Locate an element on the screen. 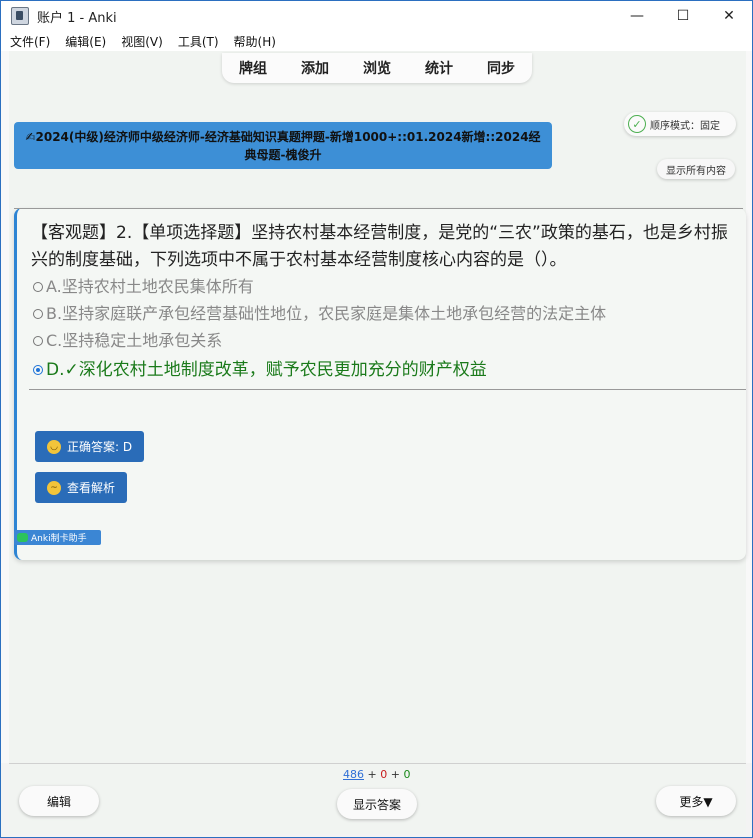 The width and height of the screenshot is (753, 838). review-count: 0 is located at coordinates (407, 774).